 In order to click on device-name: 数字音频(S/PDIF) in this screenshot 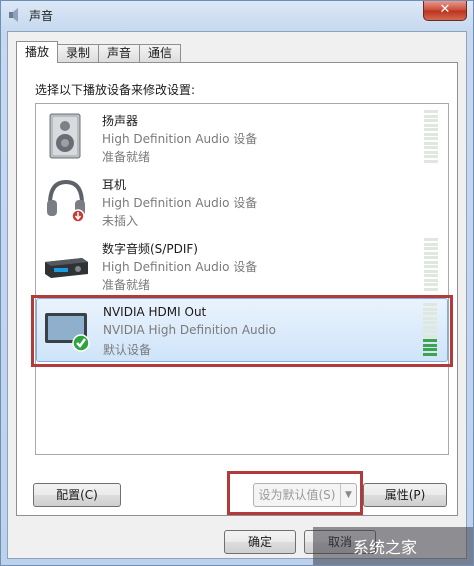, I will do `click(150, 249)`.